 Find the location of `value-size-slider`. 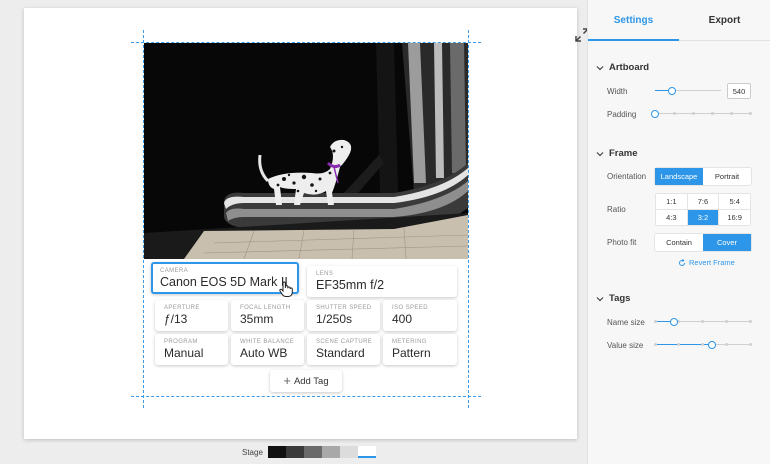

value-size-slider is located at coordinates (702, 345).